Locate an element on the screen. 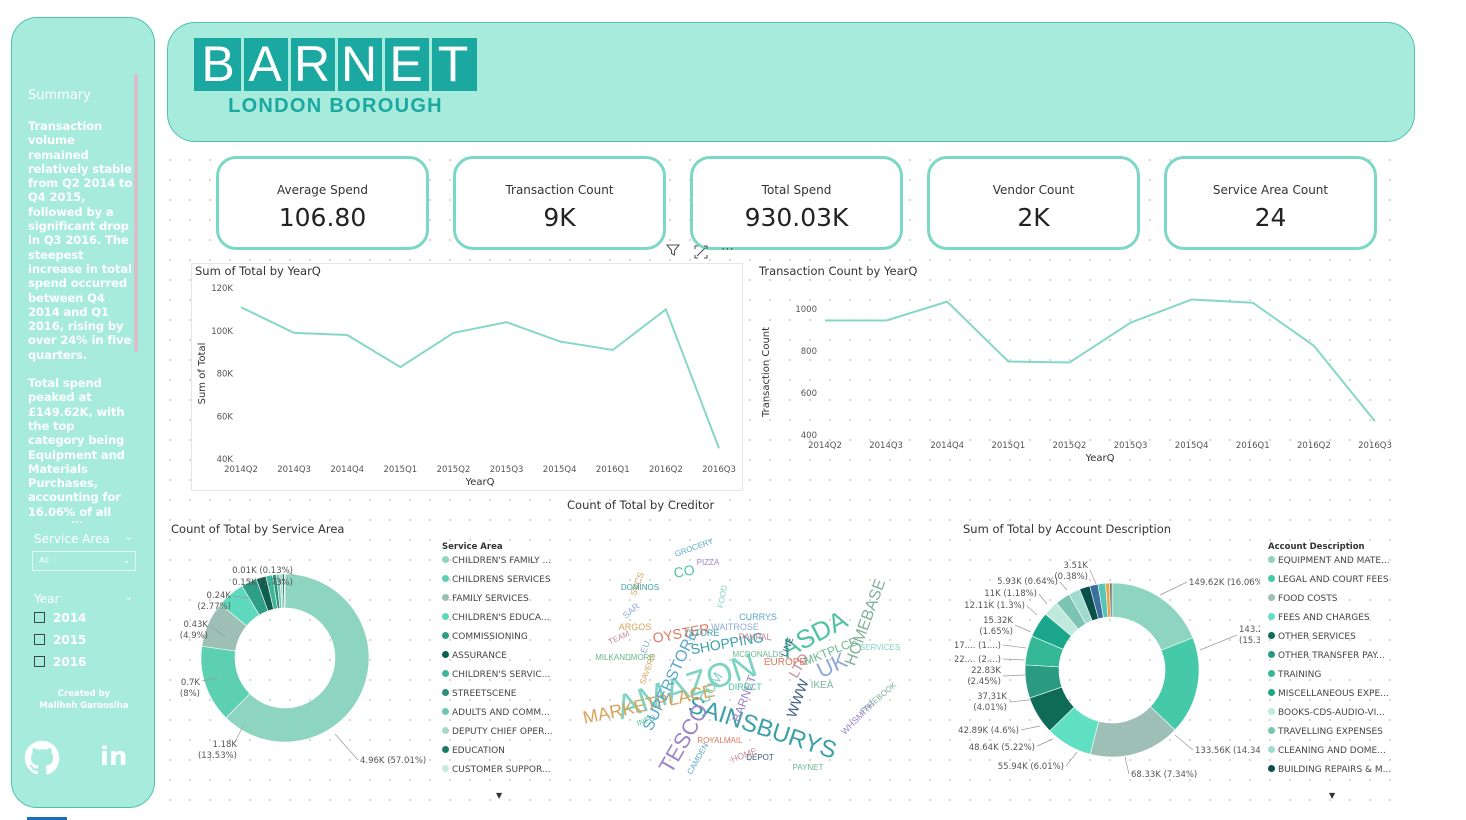 The image size is (1466, 820). data-label: 55.94K (6.01%) is located at coordinates (1031, 767).